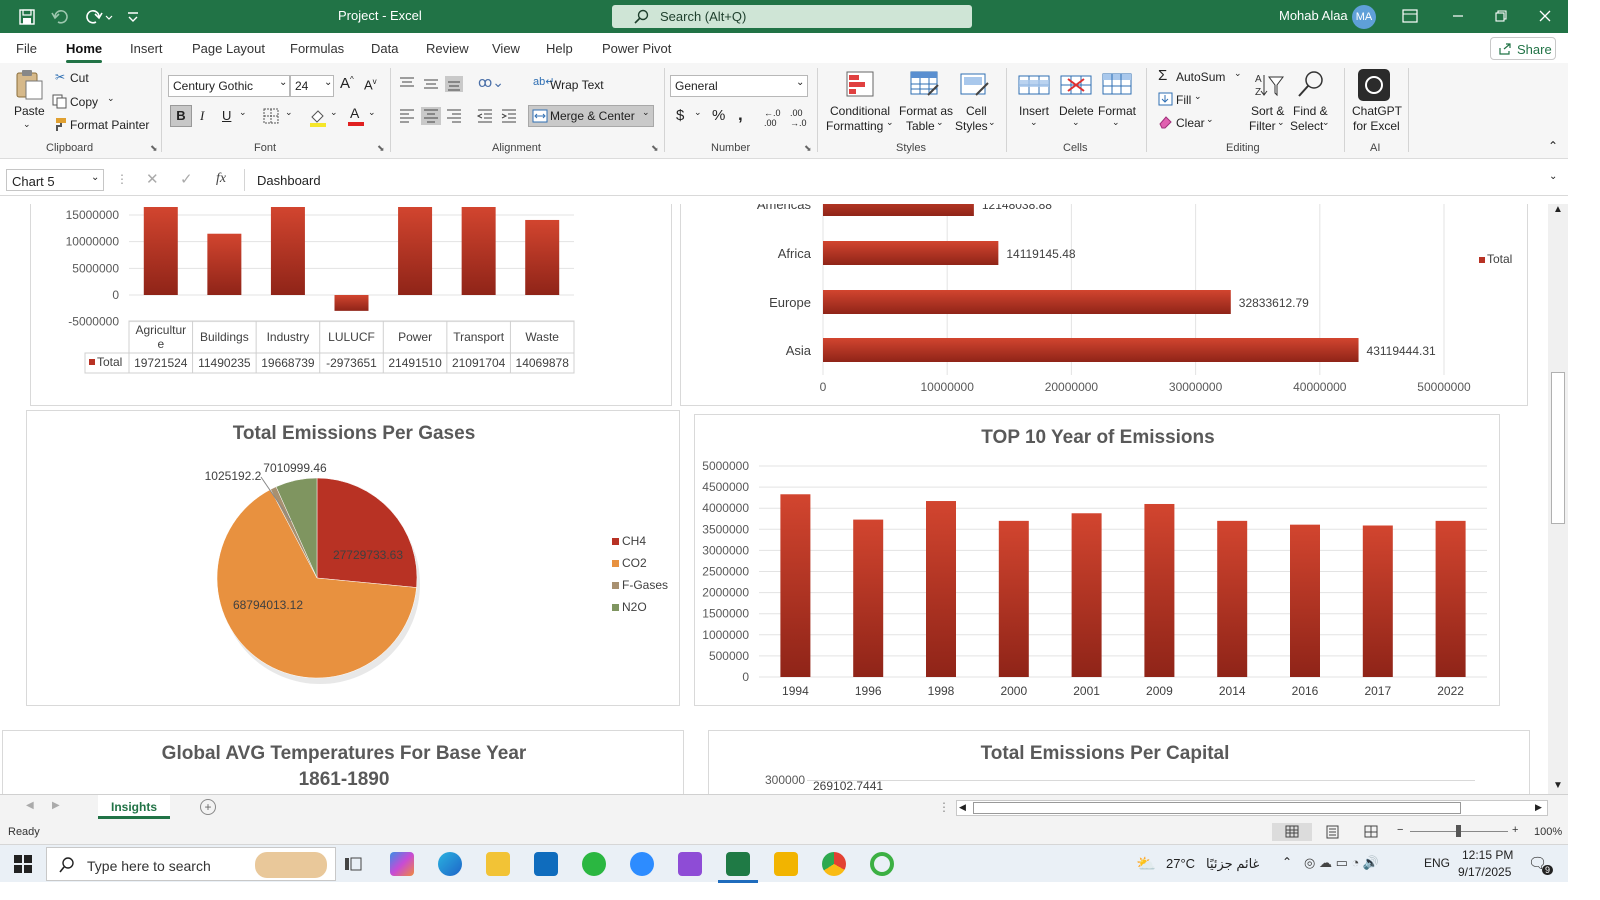 The height and width of the screenshot is (900, 1600). I want to click on delete-button: Delete, so click(1076, 111).